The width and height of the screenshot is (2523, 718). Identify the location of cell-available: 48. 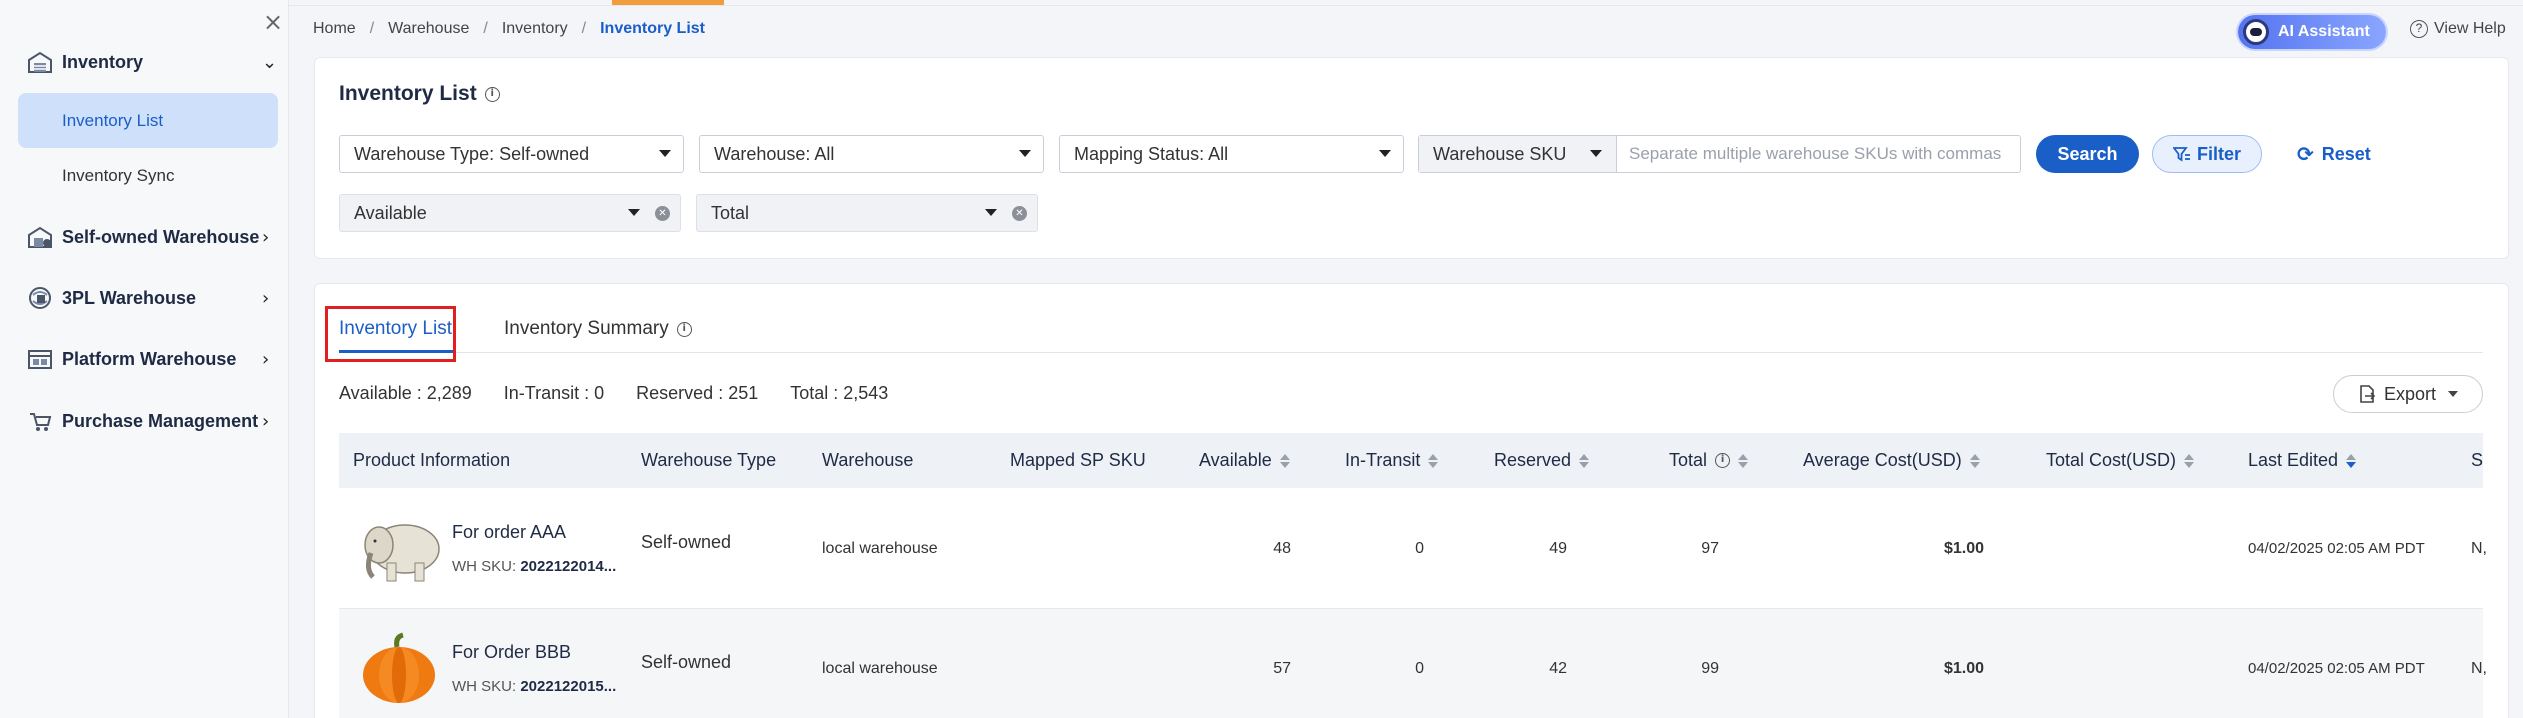
(1282, 548).